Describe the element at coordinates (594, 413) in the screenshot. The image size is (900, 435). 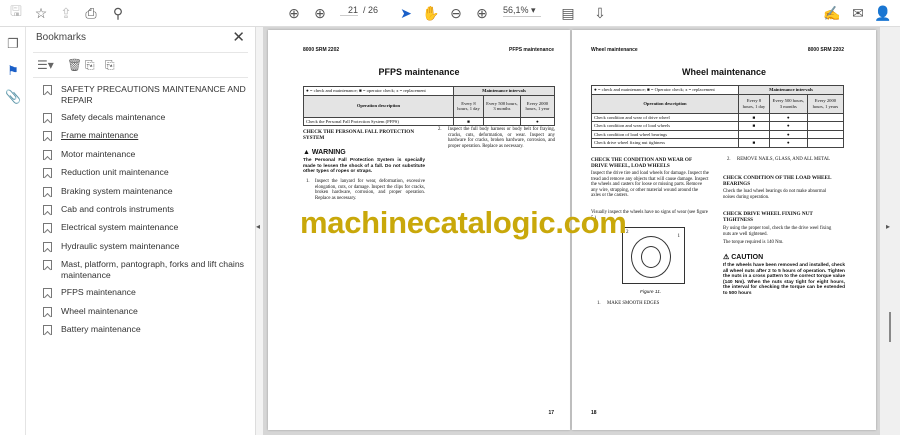
I see `page-number: 18` at that location.